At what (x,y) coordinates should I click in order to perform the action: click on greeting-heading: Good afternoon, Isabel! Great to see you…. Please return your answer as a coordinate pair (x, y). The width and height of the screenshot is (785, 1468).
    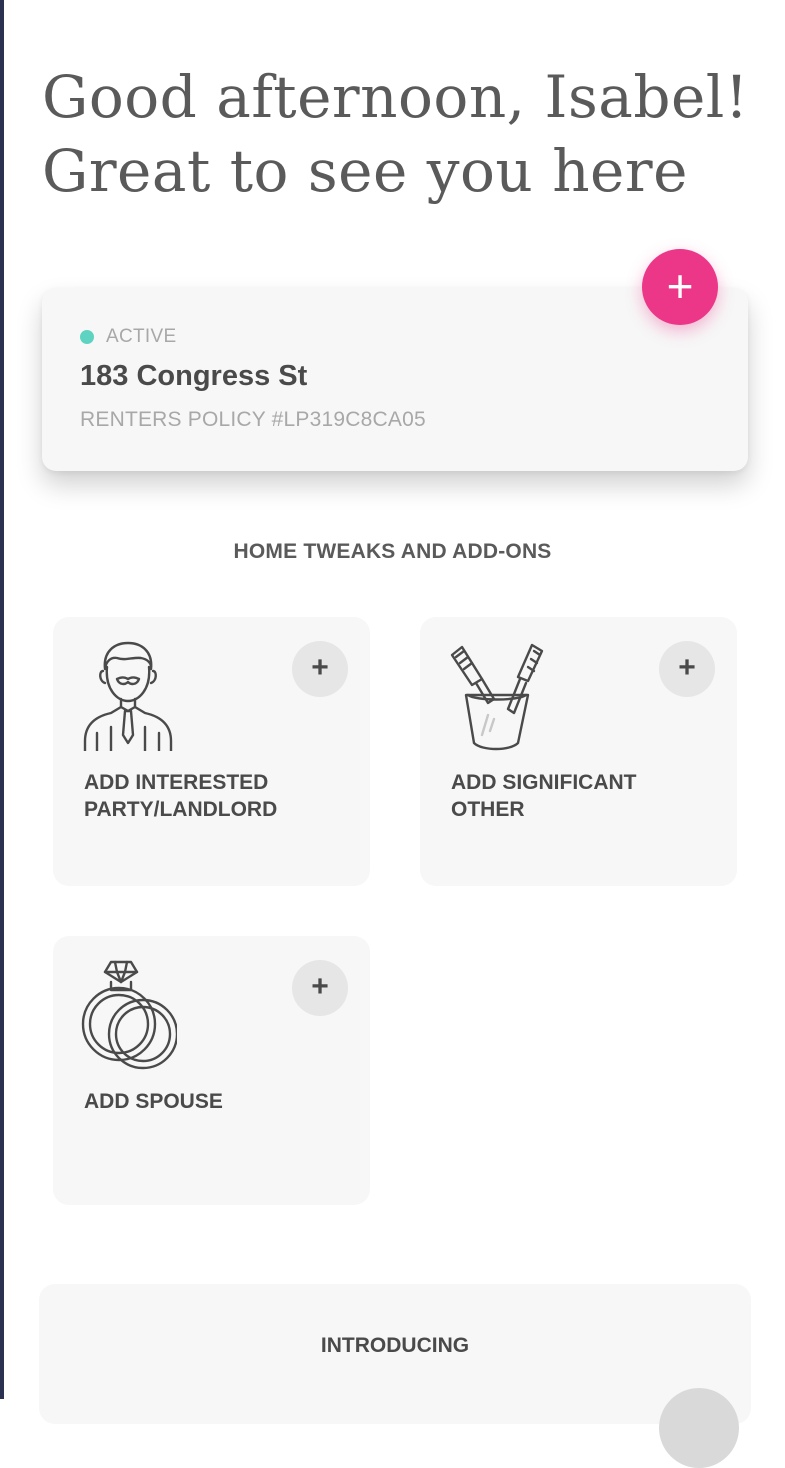
    Looking at the image, I should click on (402, 134).